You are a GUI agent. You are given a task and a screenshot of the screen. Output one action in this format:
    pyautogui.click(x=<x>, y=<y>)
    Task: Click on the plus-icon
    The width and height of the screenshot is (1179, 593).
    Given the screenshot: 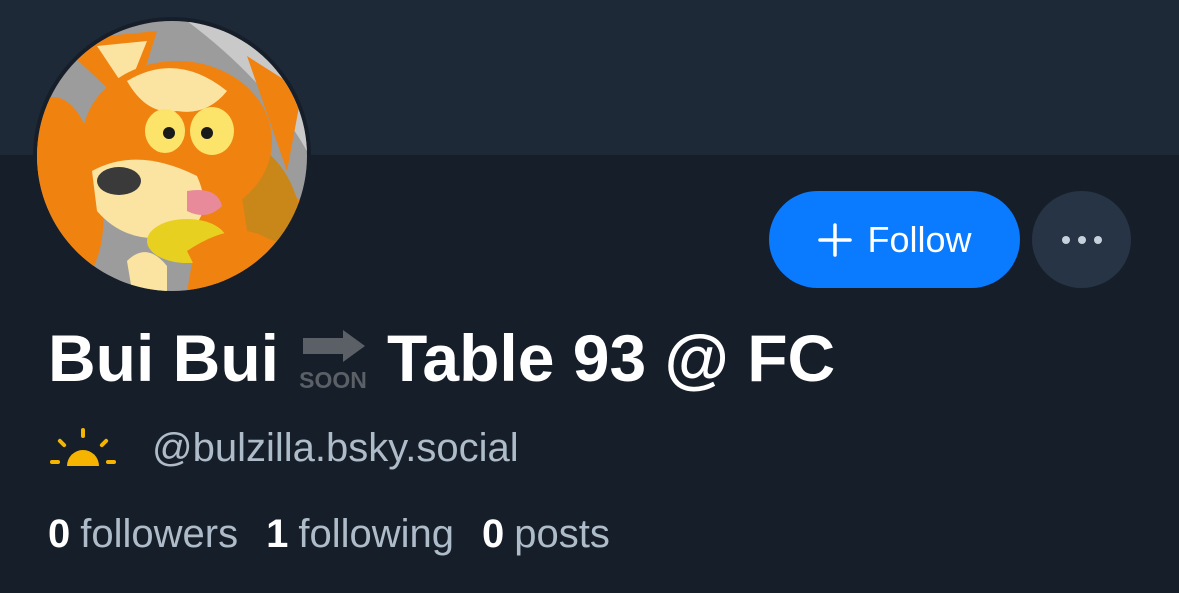 What is the action you would take?
    pyautogui.click(x=835, y=239)
    